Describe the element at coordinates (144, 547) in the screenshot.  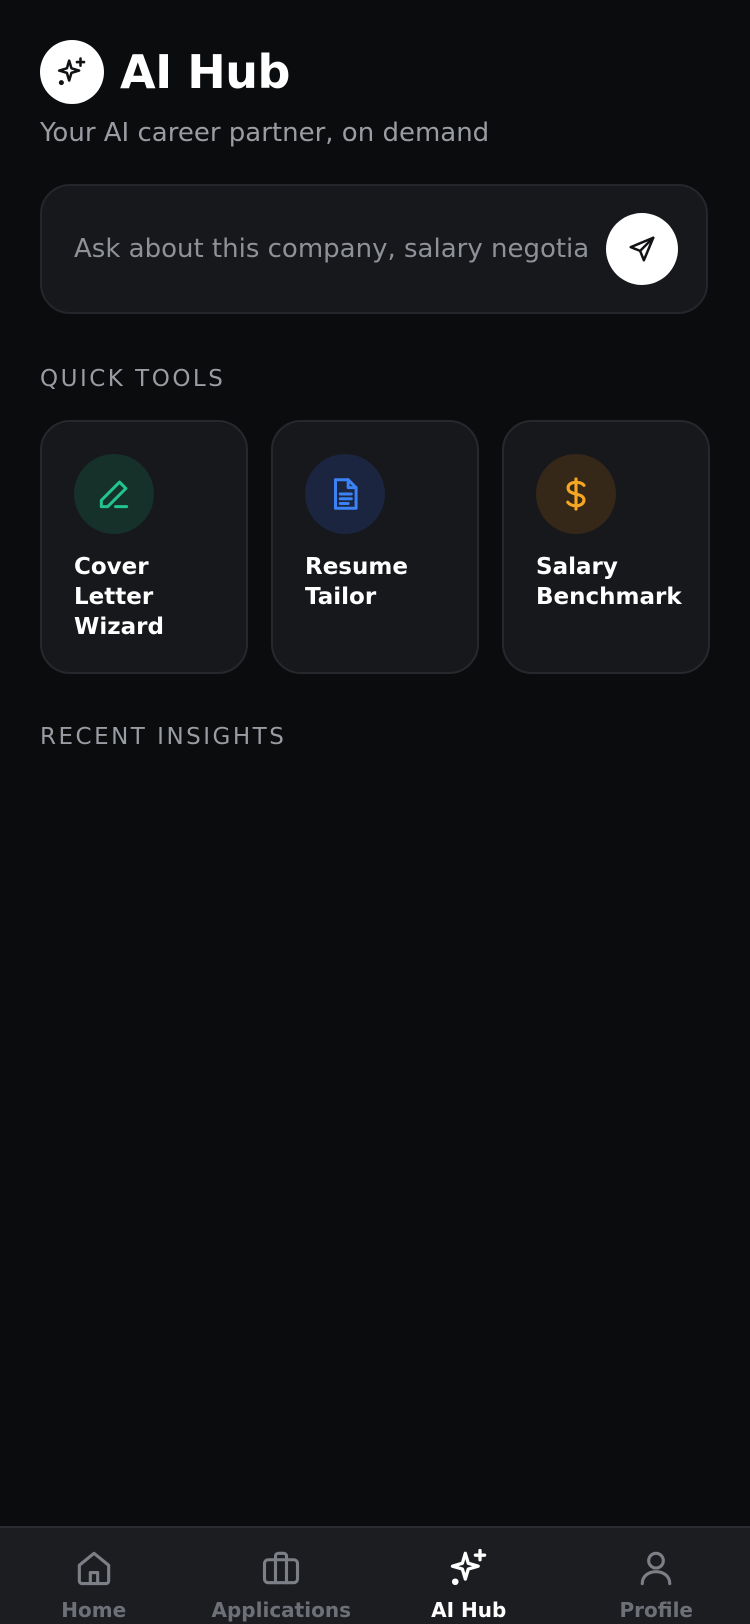
I see `tool-card-cover-letter: Cover Letter Wizard` at that location.